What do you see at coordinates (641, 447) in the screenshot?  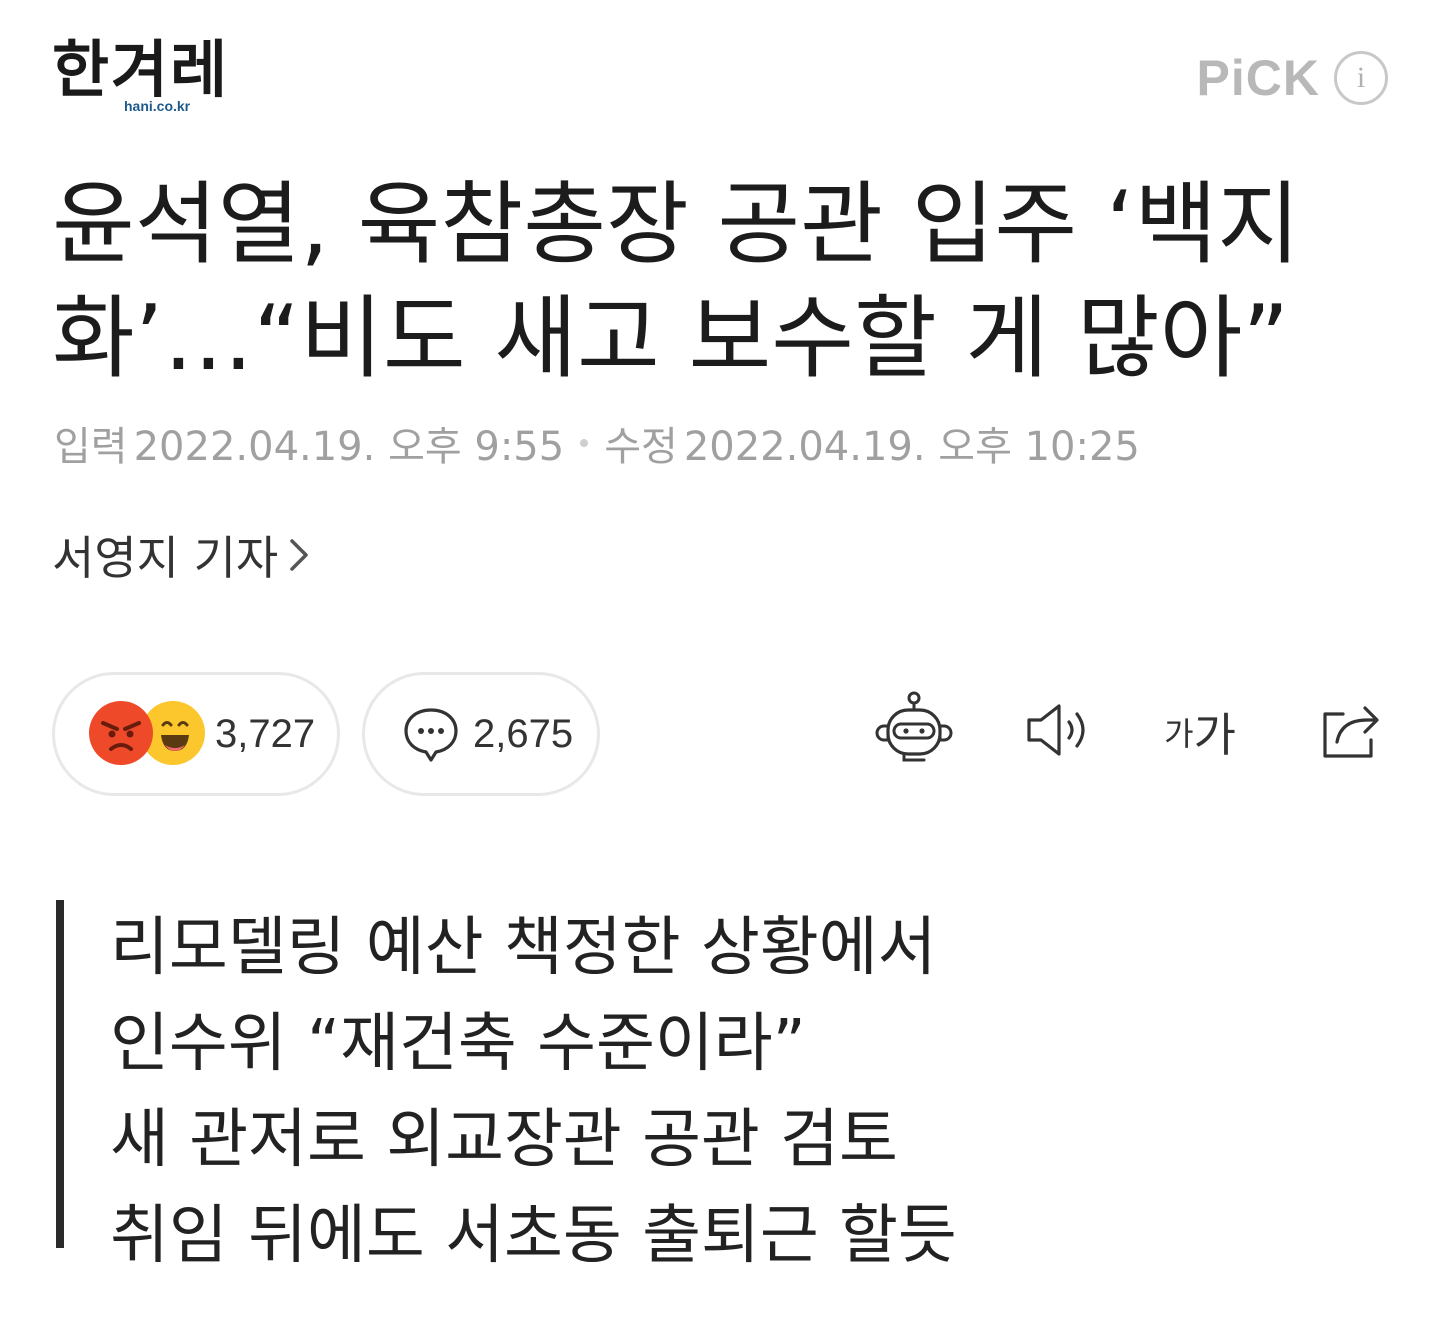 I see `modified-label: 수정` at bounding box center [641, 447].